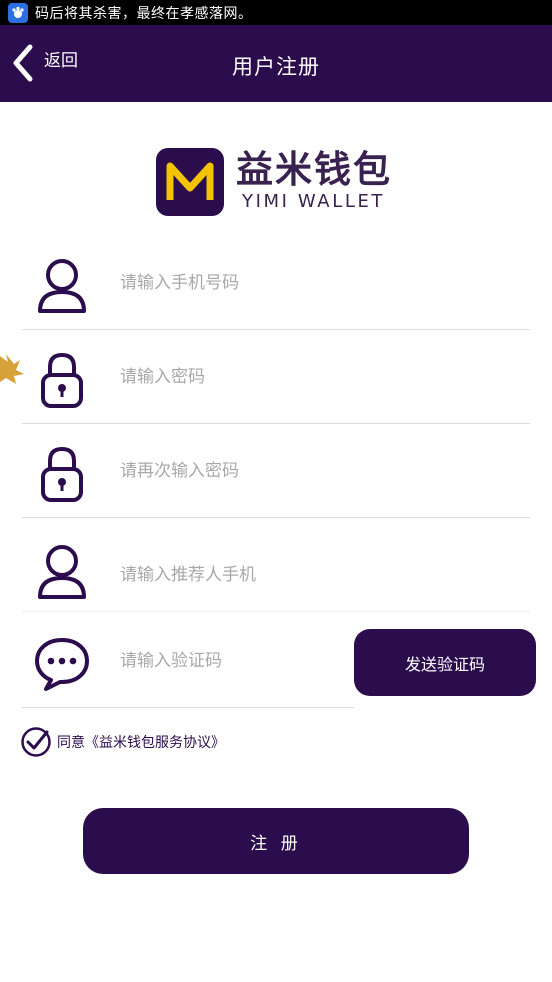  What do you see at coordinates (320, 377) in the screenshot?
I see `password-input` at bounding box center [320, 377].